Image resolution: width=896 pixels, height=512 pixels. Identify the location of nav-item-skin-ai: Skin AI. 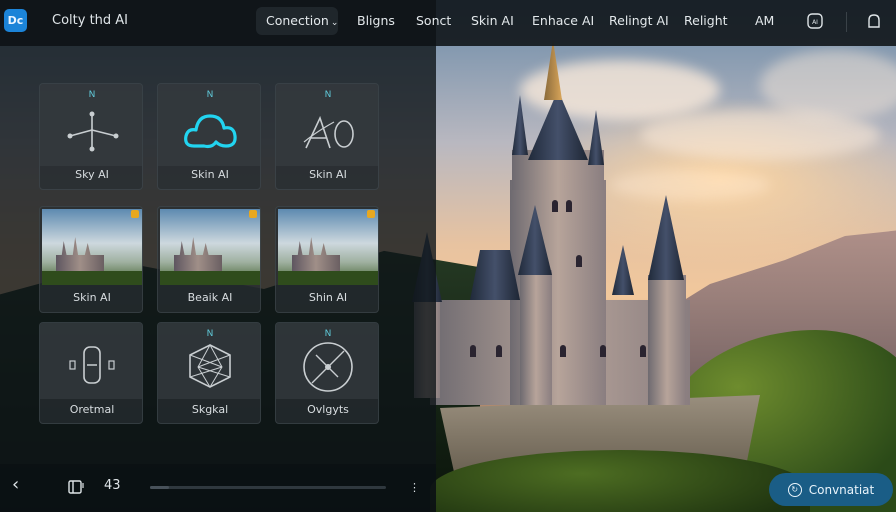
(492, 20).